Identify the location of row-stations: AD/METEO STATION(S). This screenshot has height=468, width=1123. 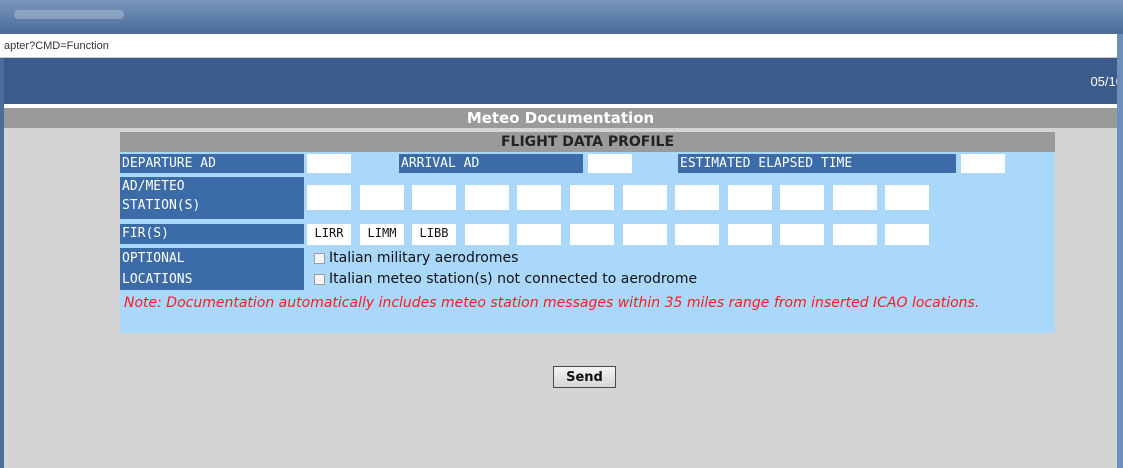
(587, 198).